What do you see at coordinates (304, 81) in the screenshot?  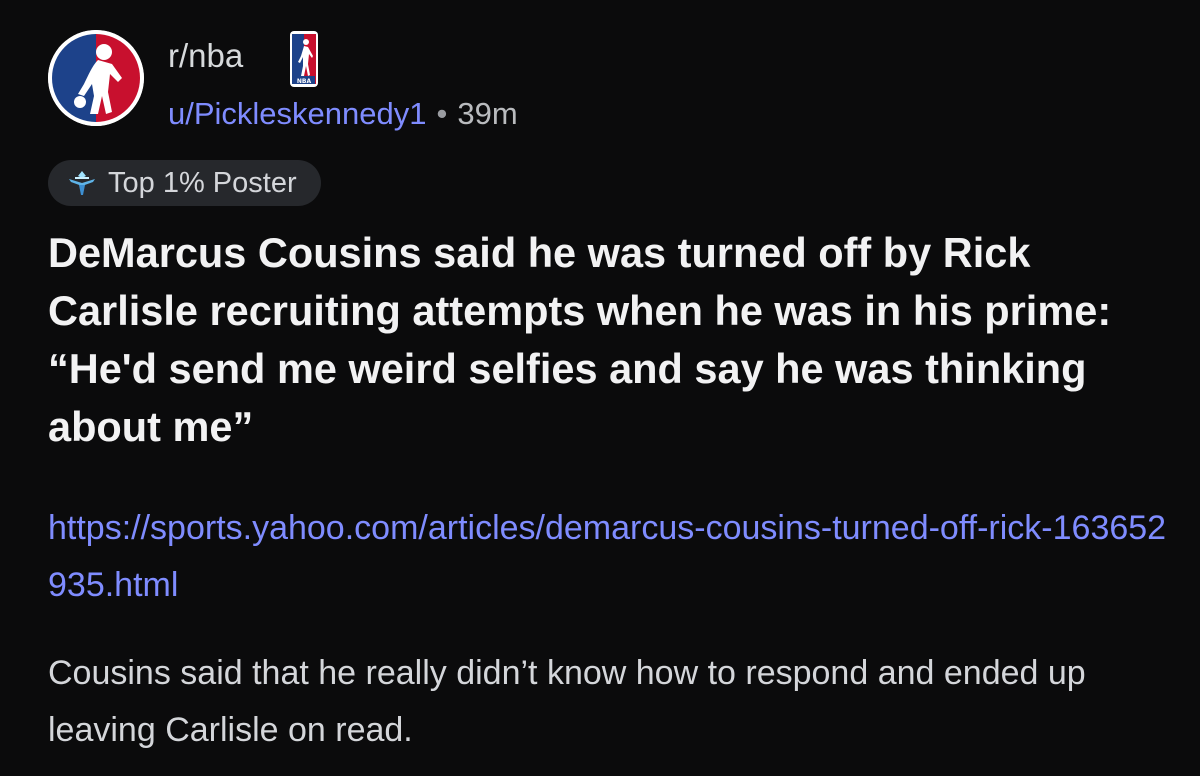 I see `svg-text: NBA` at bounding box center [304, 81].